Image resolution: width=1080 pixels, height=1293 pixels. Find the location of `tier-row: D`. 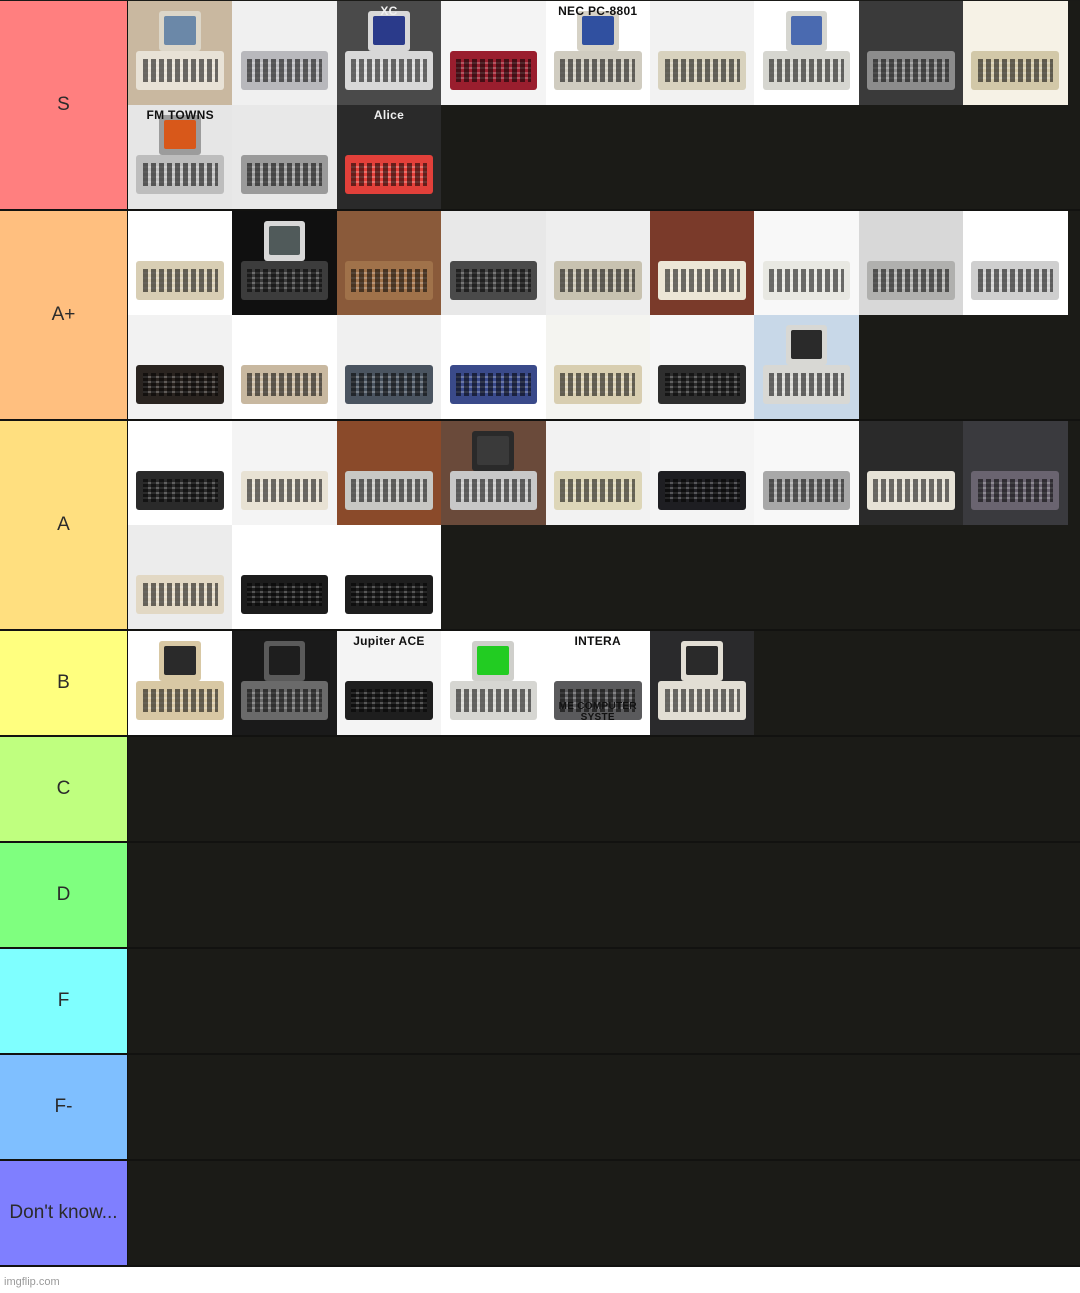

tier-row: D is located at coordinates (540, 896).